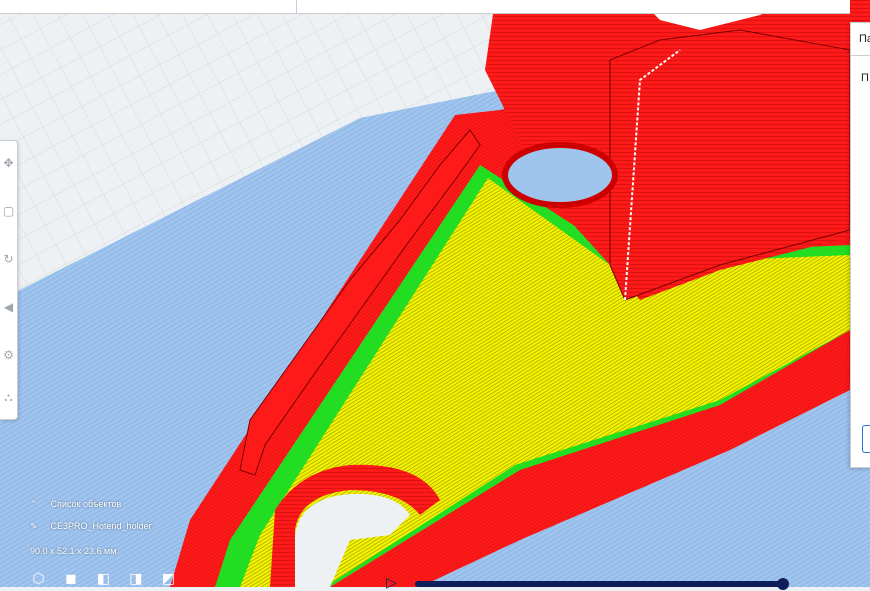 Image resolution: width=870 pixels, height=591 pixels. What do you see at coordinates (38, 578) in the screenshot?
I see `3d-view-icon: ⬡` at bounding box center [38, 578].